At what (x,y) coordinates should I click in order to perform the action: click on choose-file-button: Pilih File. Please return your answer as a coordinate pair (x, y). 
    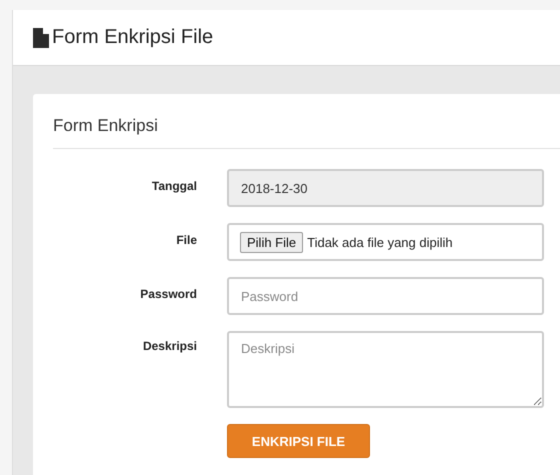
    Looking at the image, I should click on (272, 242).